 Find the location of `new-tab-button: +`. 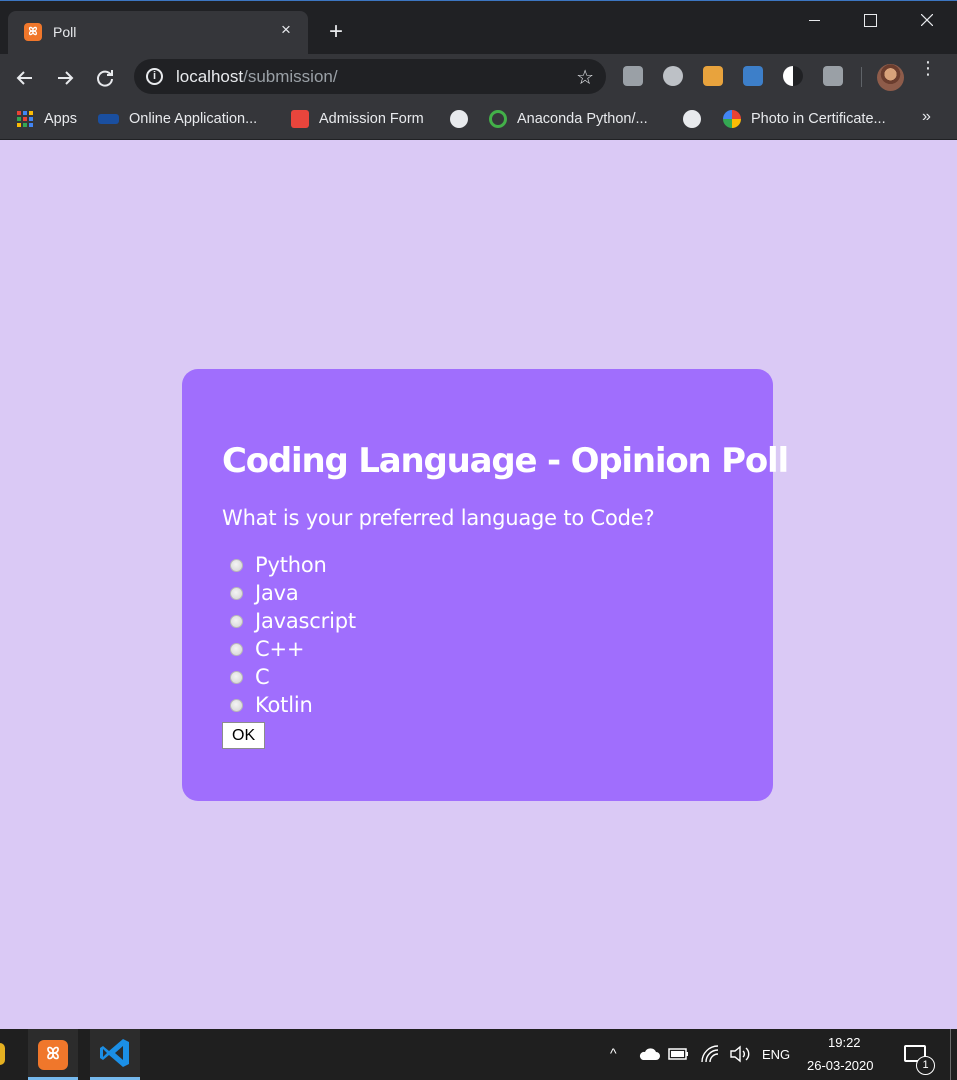

new-tab-button: + is located at coordinates (336, 33).